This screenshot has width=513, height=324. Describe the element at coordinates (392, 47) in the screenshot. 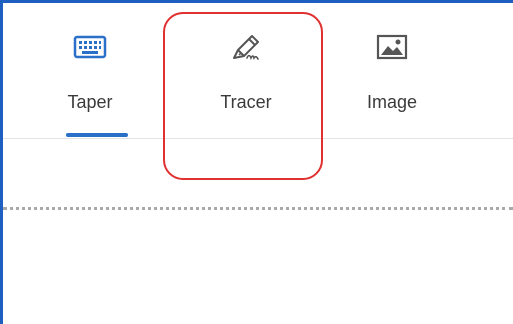

I see `image-icon` at that location.